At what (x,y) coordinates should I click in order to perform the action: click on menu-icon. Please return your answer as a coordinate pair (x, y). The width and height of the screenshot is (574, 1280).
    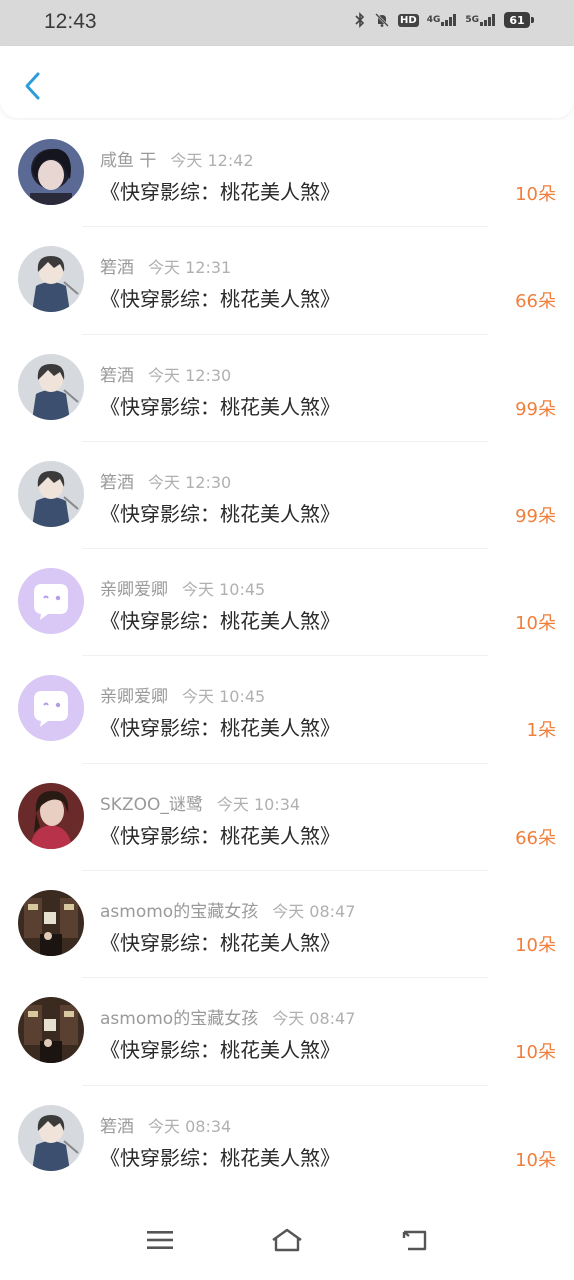
    Looking at the image, I should click on (160, 1240).